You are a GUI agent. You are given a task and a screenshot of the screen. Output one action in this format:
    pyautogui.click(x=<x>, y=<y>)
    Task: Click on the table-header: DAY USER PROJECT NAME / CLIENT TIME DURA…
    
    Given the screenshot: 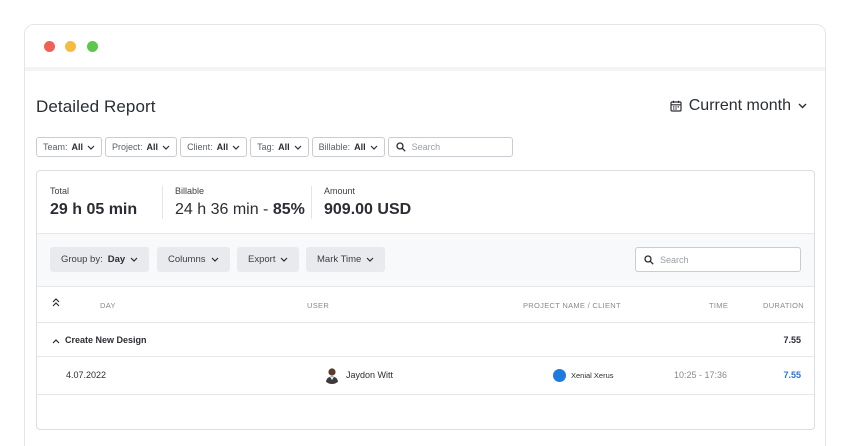 What is the action you would take?
    pyautogui.click(x=425, y=305)
    